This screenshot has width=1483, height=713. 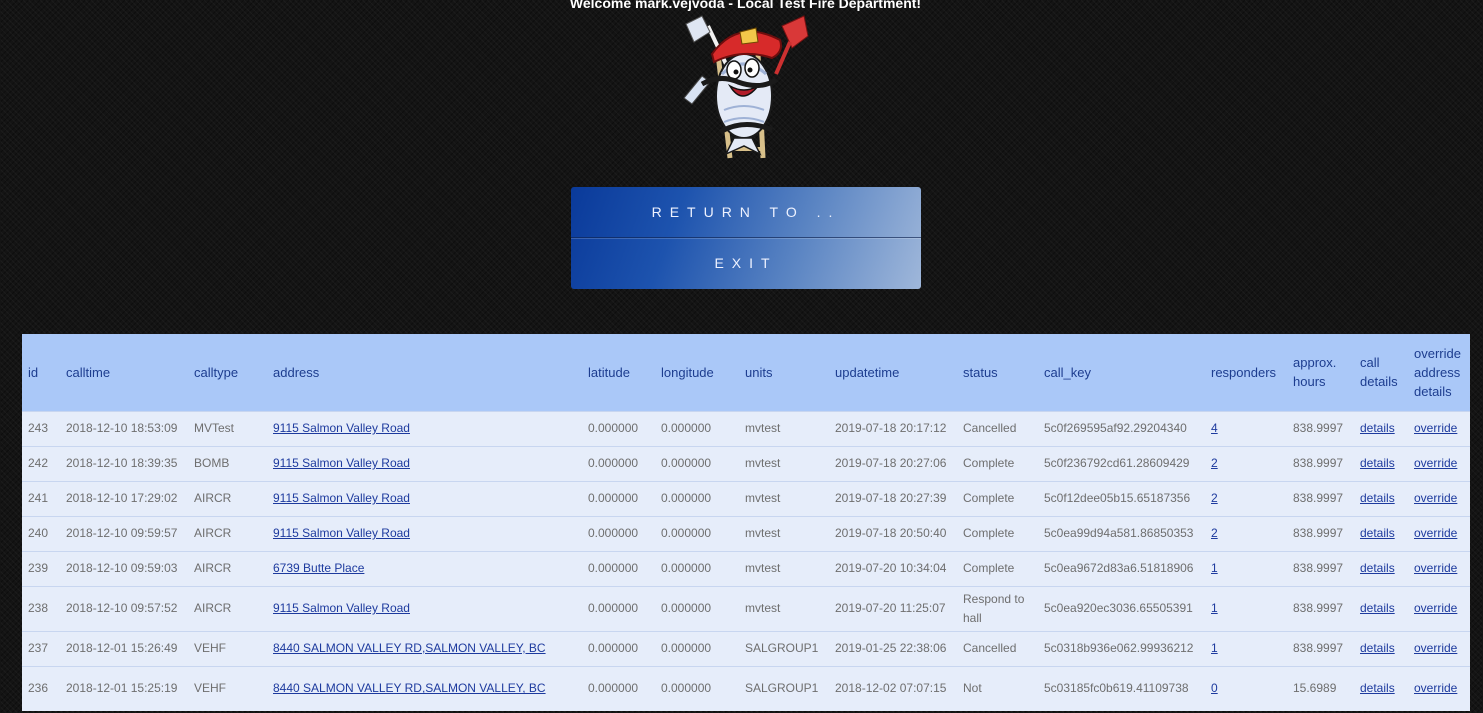 I want to click on cell-responders: 2, so click(x=1246, y=498).